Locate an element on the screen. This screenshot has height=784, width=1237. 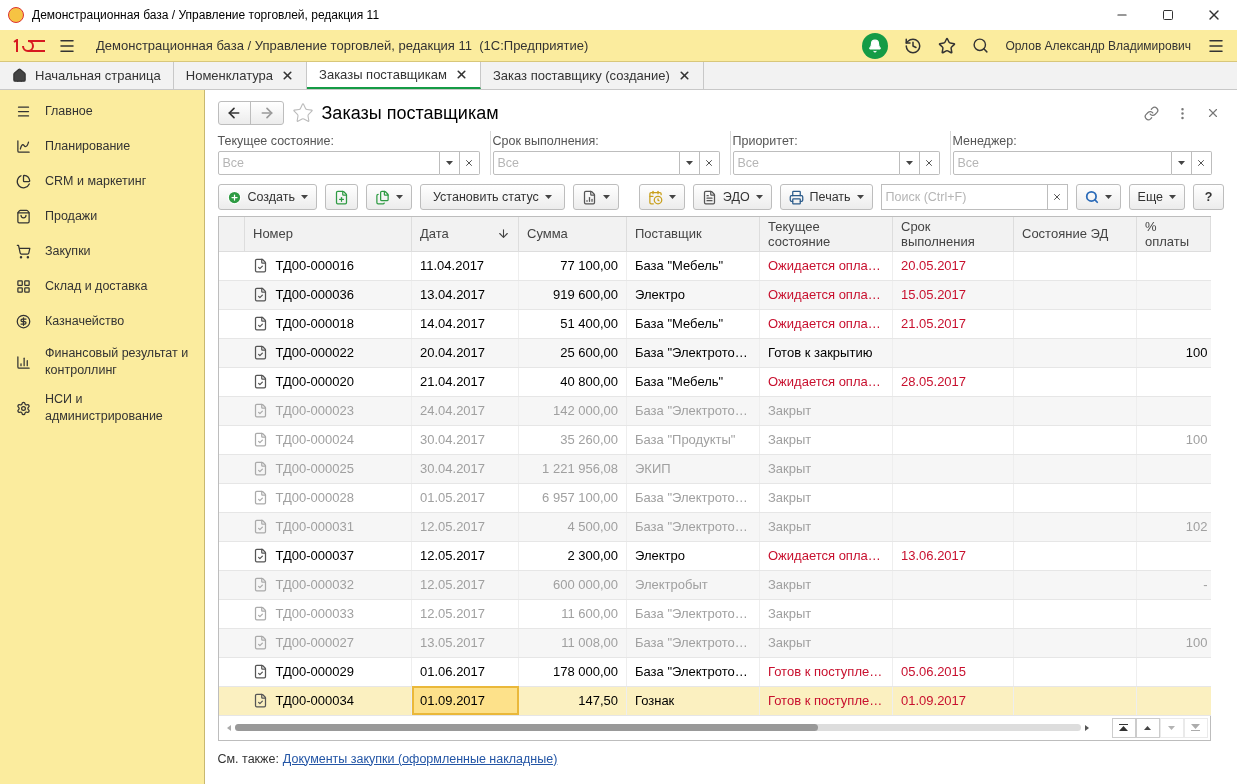
sidebar-item: Склад и доставка is located at coordinates (102, 286).